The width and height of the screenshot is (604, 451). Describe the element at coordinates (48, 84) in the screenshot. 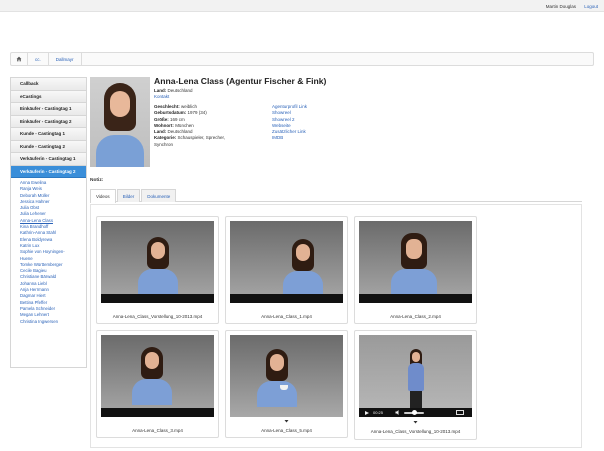

I see `sidebar-item-callback: Callback` at that location.